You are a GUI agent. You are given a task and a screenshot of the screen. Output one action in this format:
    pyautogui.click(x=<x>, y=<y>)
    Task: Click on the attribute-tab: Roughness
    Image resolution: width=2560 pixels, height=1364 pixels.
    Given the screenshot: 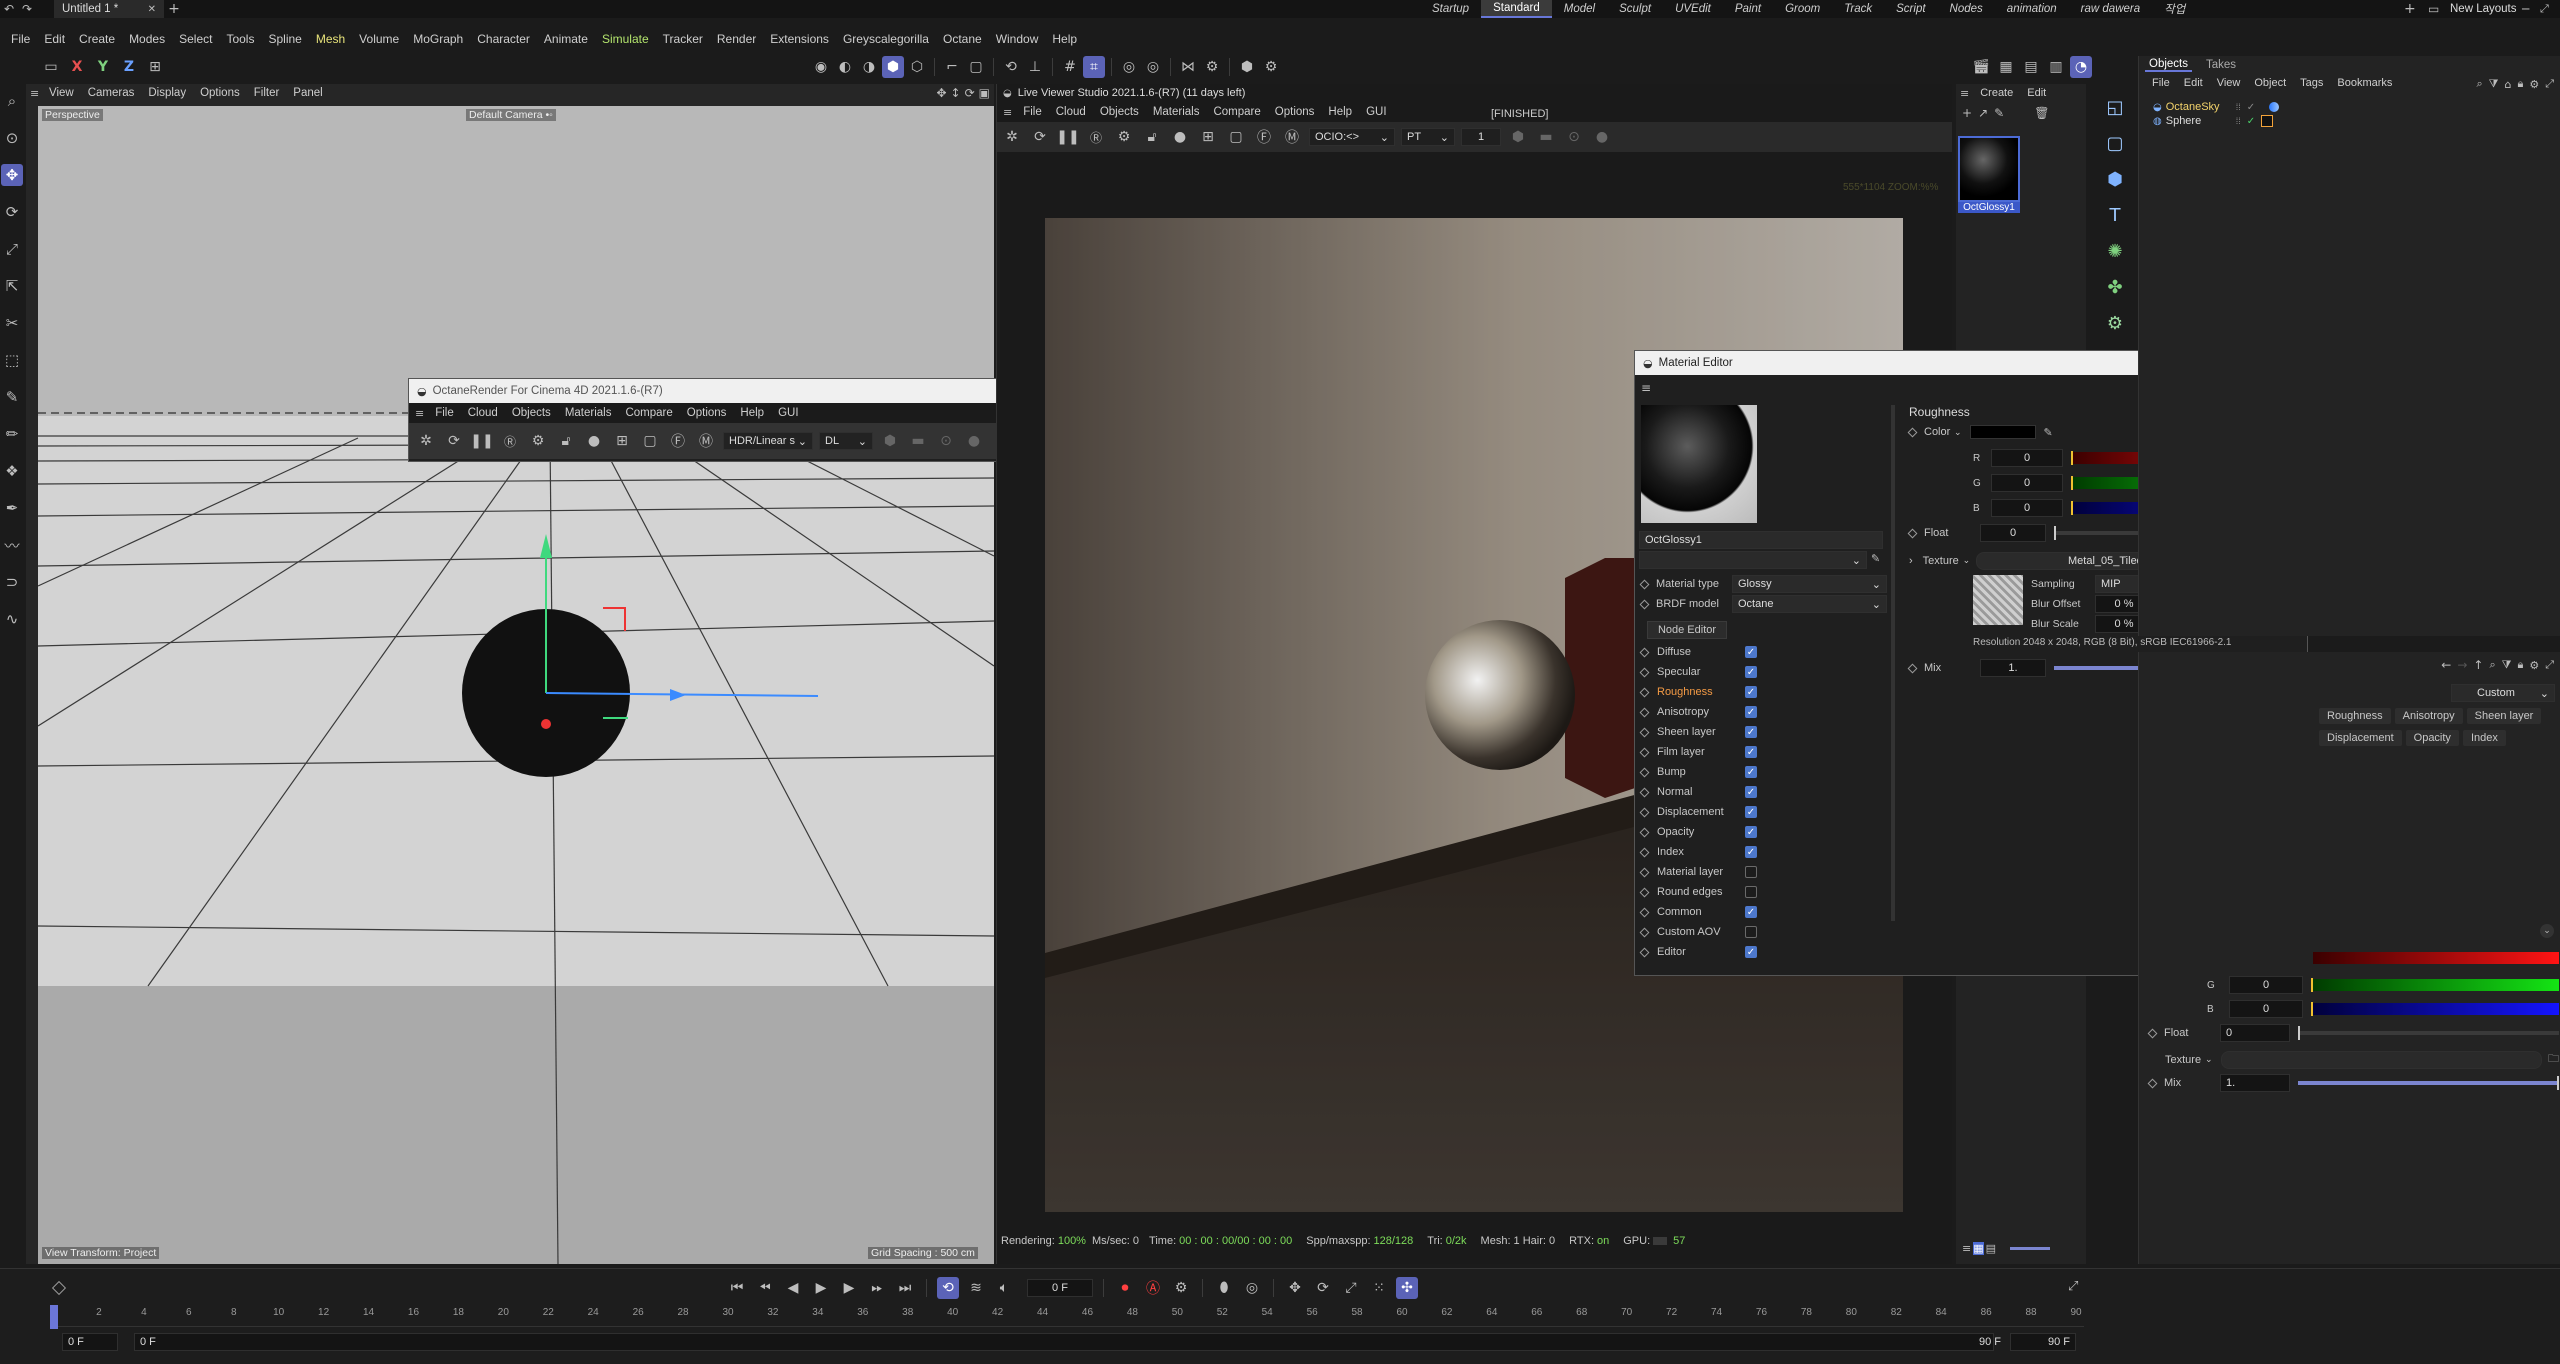 What is the action you would take?
    pyautogui.click(x=2355, y=716)
    